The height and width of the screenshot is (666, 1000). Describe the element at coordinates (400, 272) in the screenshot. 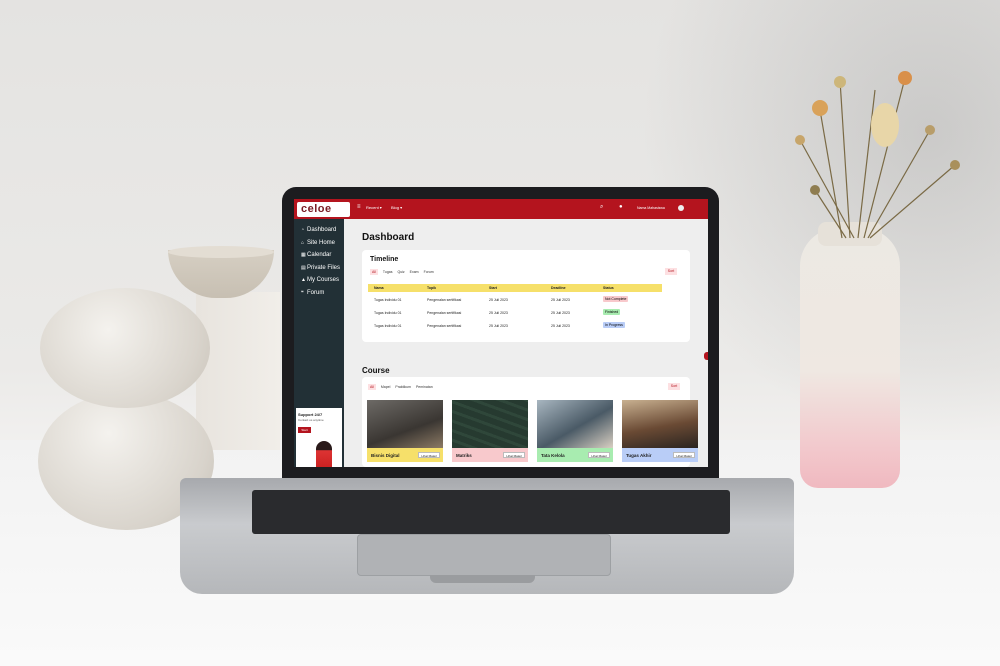

I see `tab-quiz: Quiz` at that location.